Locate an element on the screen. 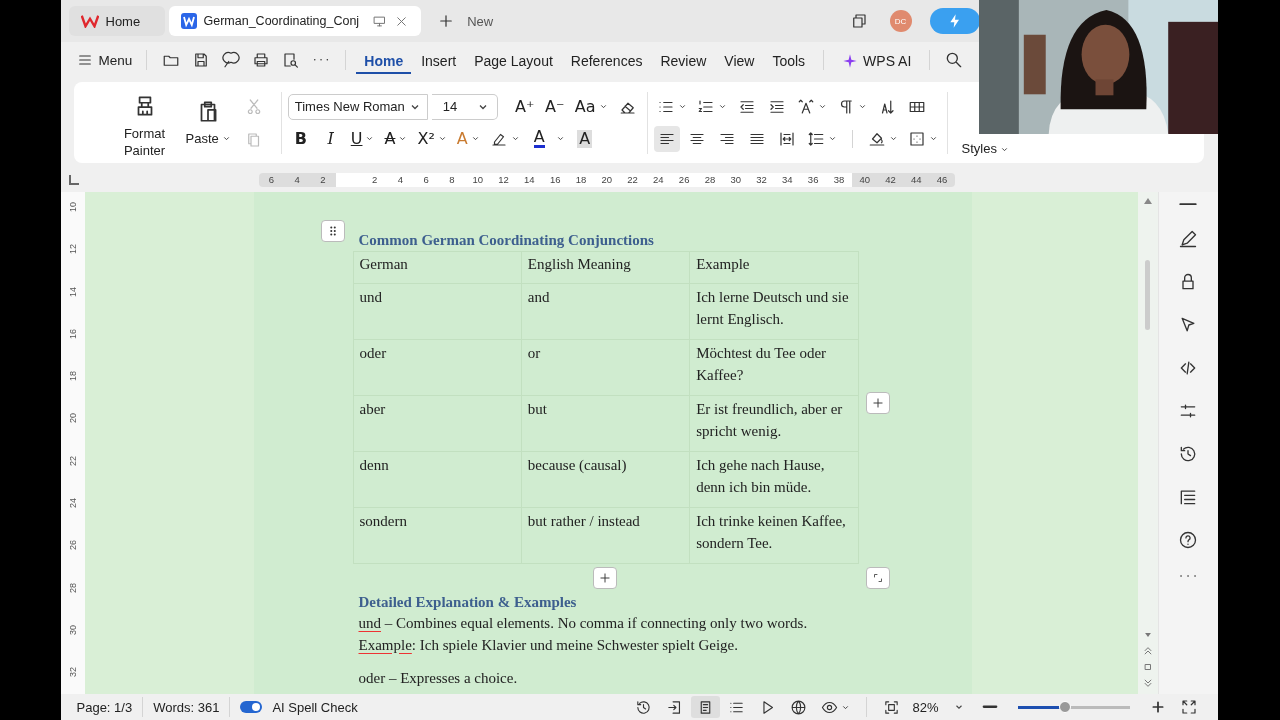 The image size is (1280, 720). font-size-select: 14 is located at coordinates (464, 106).